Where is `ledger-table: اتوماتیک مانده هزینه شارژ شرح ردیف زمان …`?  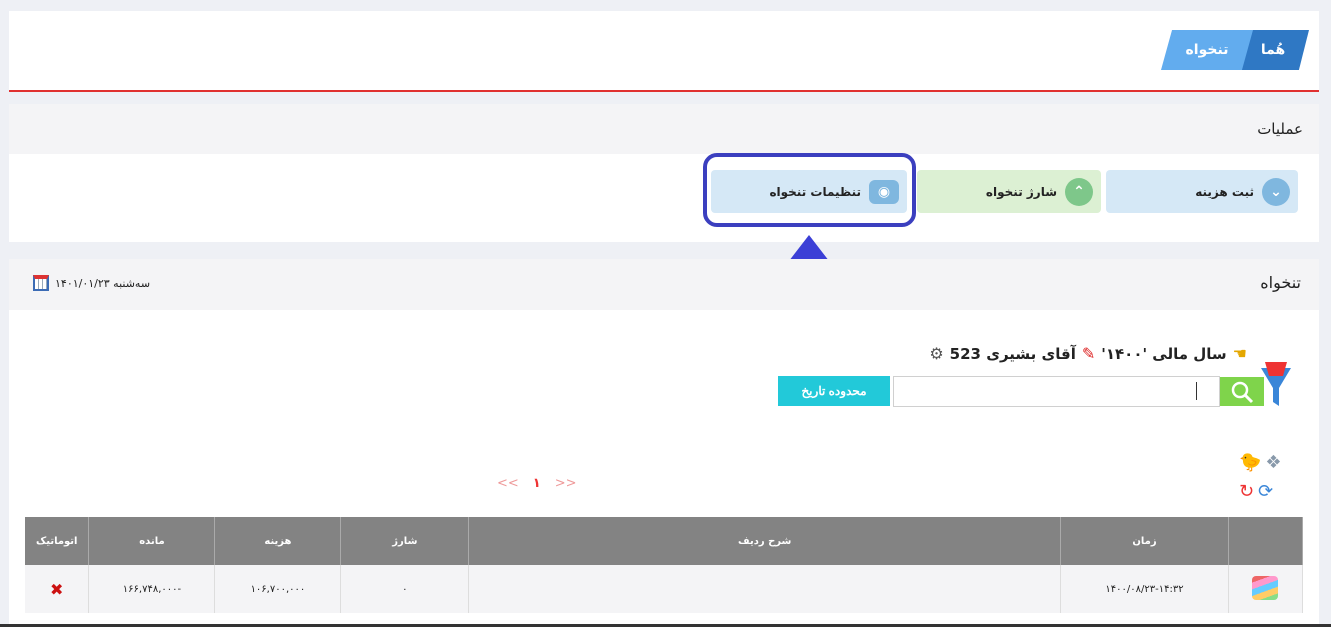
ledger-table: اتوماتیک مانده هزینه شارژ شرح ردیف زمان … is located at coordinates (664, 565).